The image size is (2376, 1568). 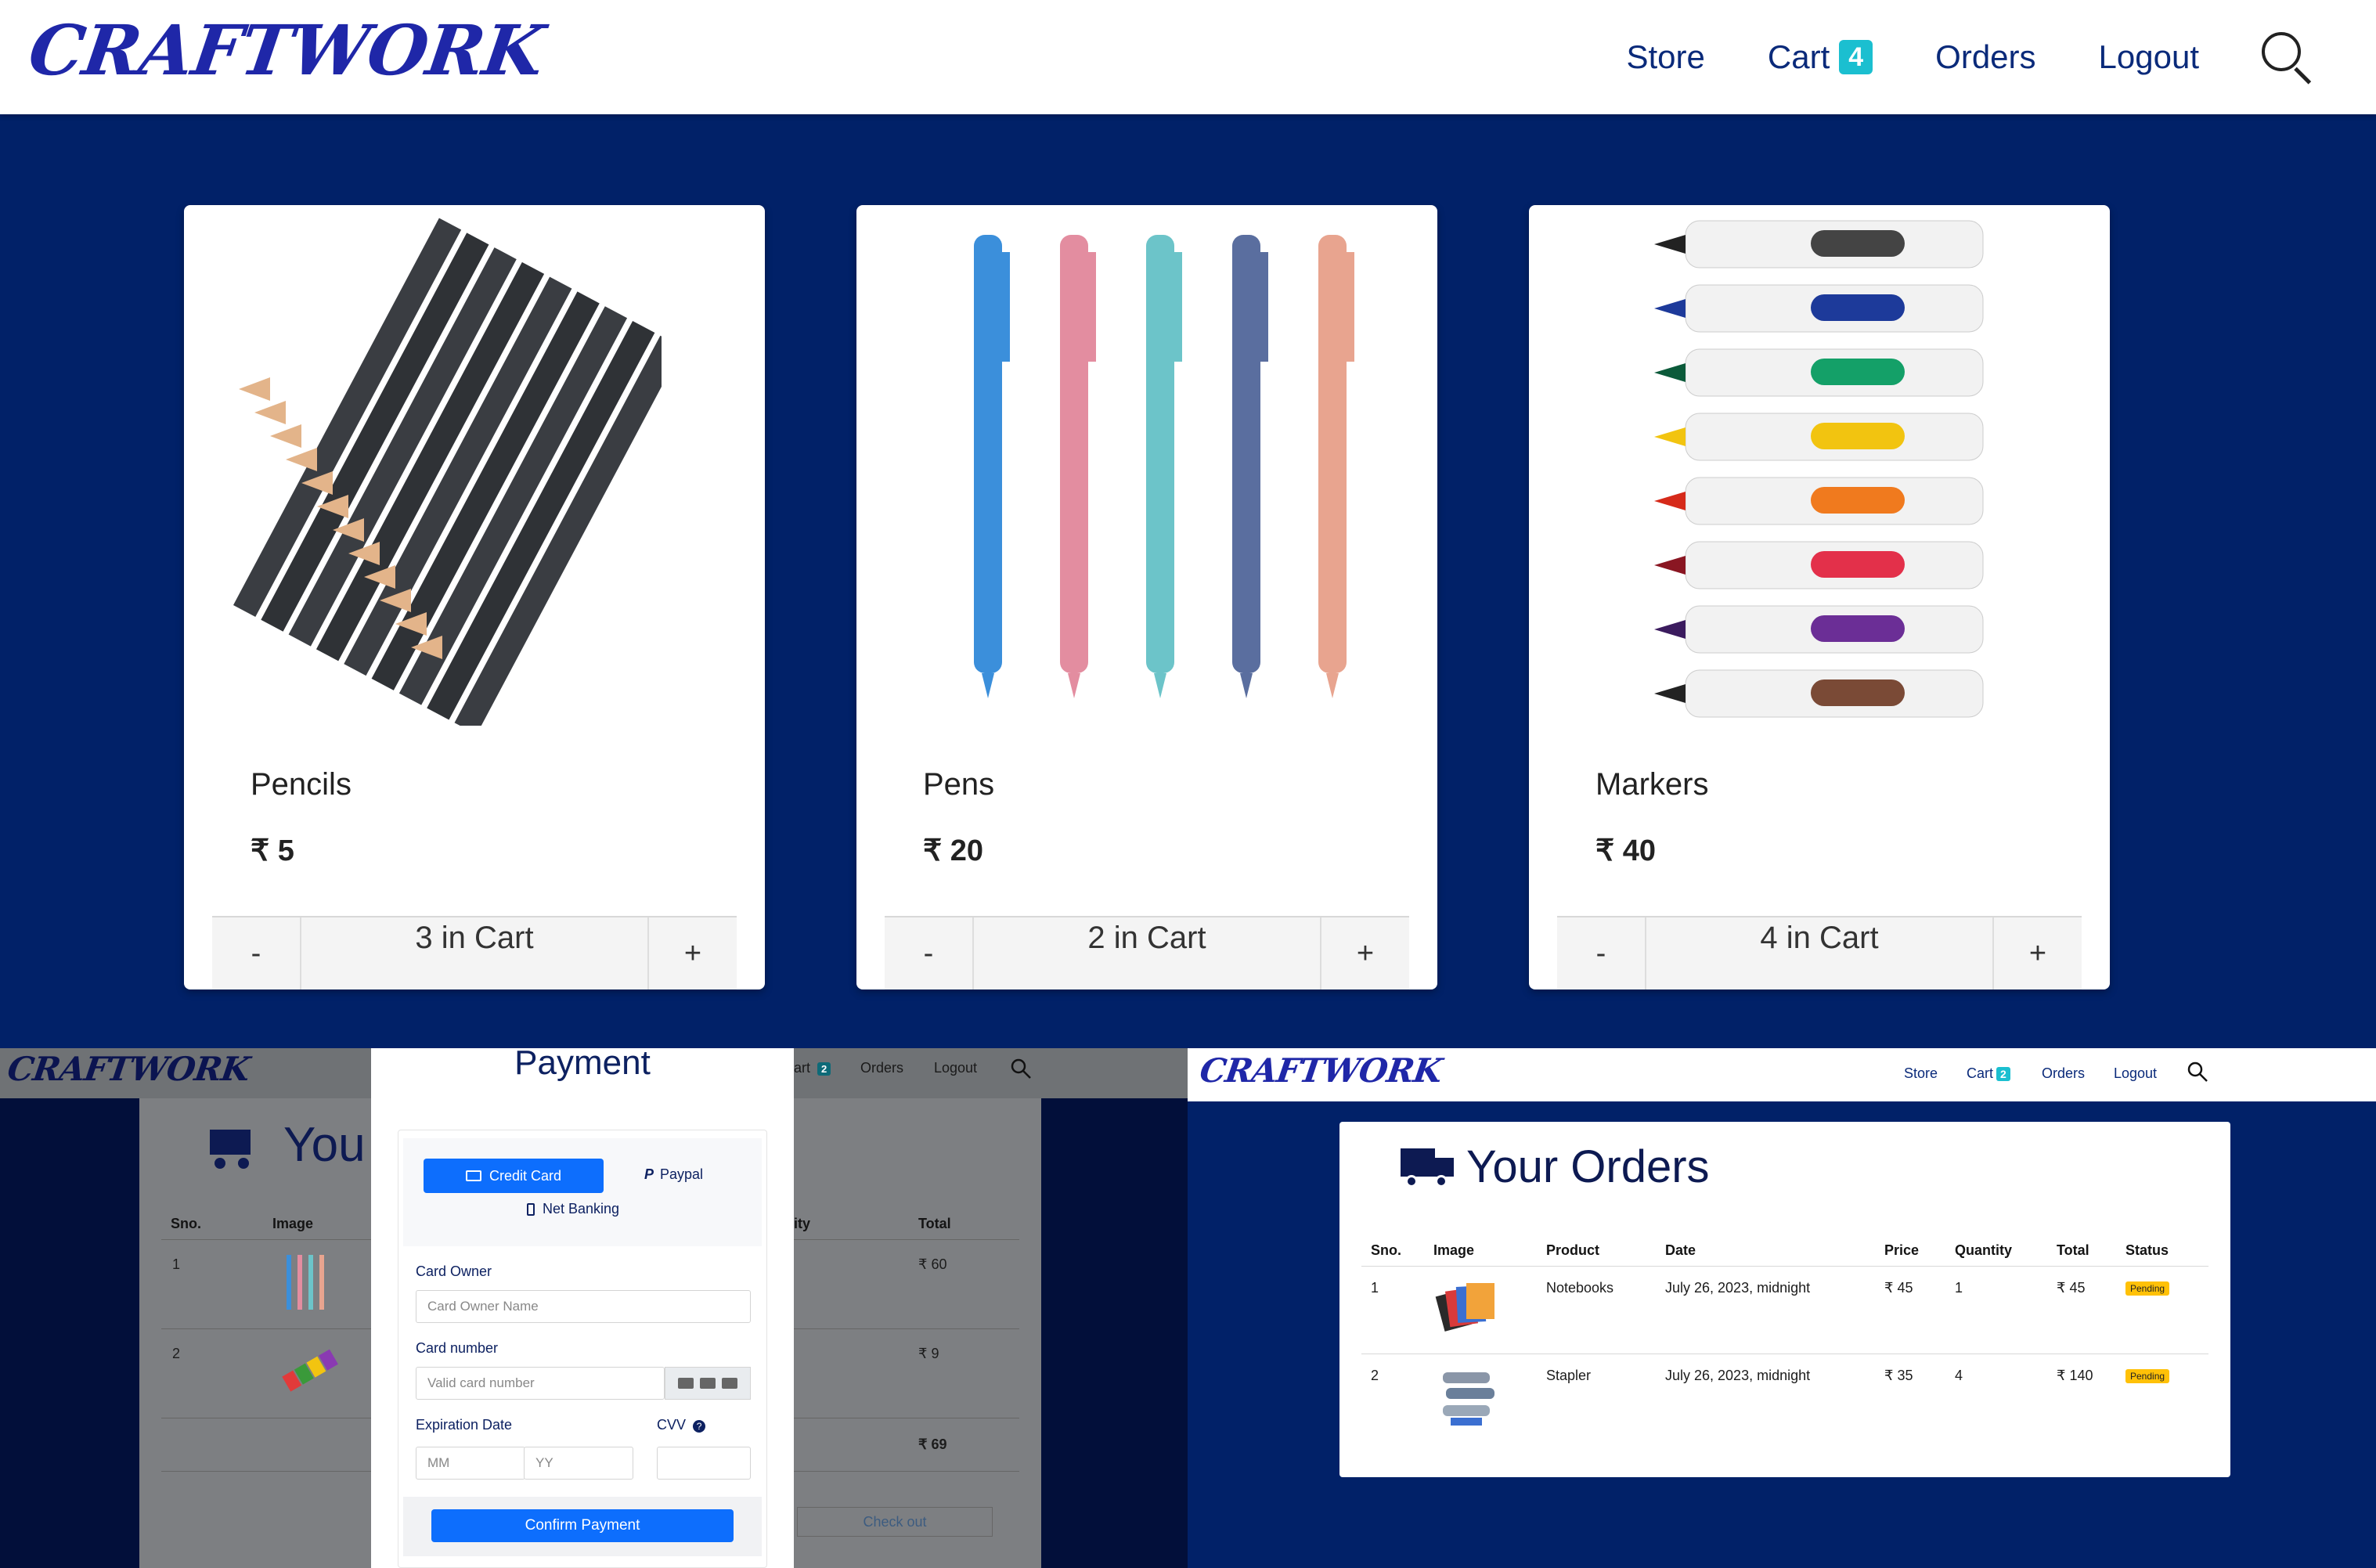 I want to click on mastercard-icon, so click(x=708, y=1383).